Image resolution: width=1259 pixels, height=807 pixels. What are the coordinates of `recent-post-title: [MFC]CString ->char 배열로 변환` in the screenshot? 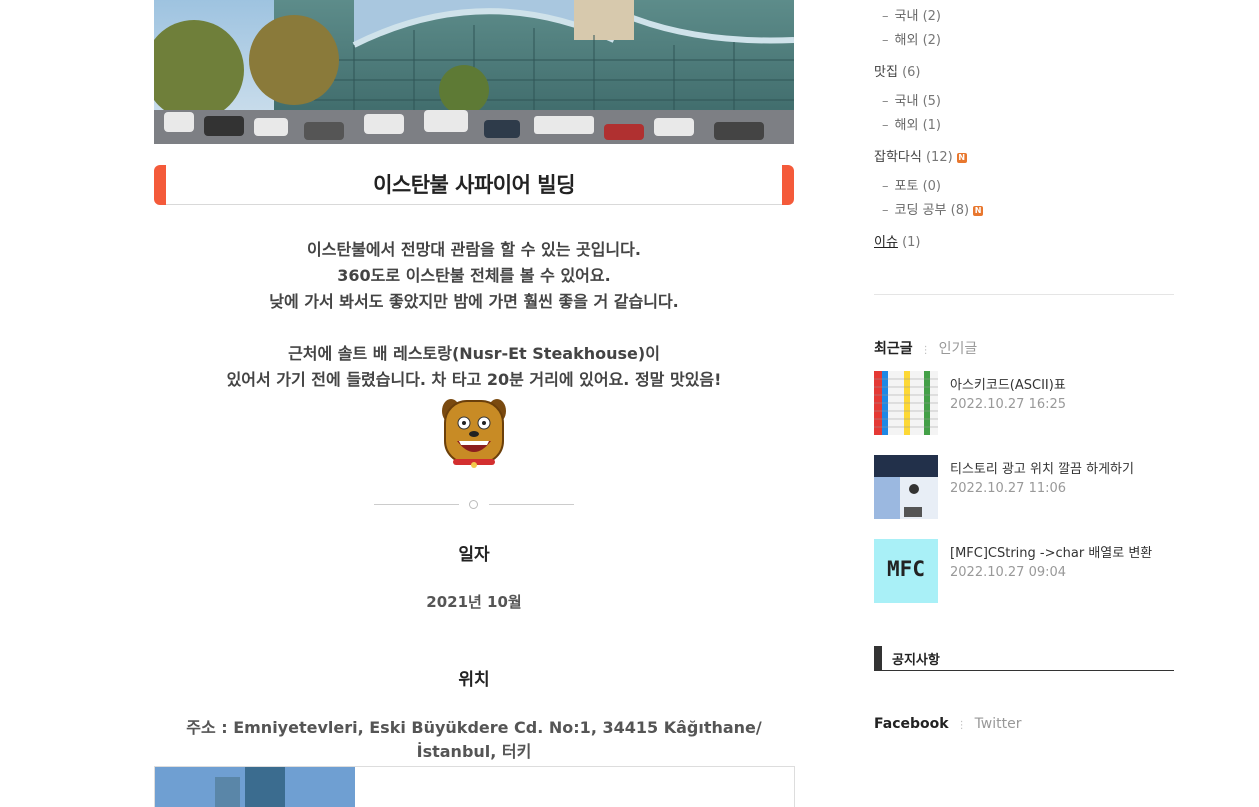 It's located at (1051, 551).